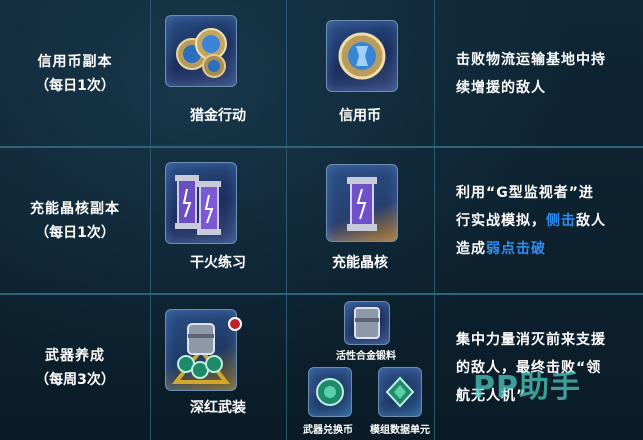  What do you see at coordinates (366, 356) in the screenshot?
I see `reward-name: 活性合金锻料` at bounding box center [366, 356].